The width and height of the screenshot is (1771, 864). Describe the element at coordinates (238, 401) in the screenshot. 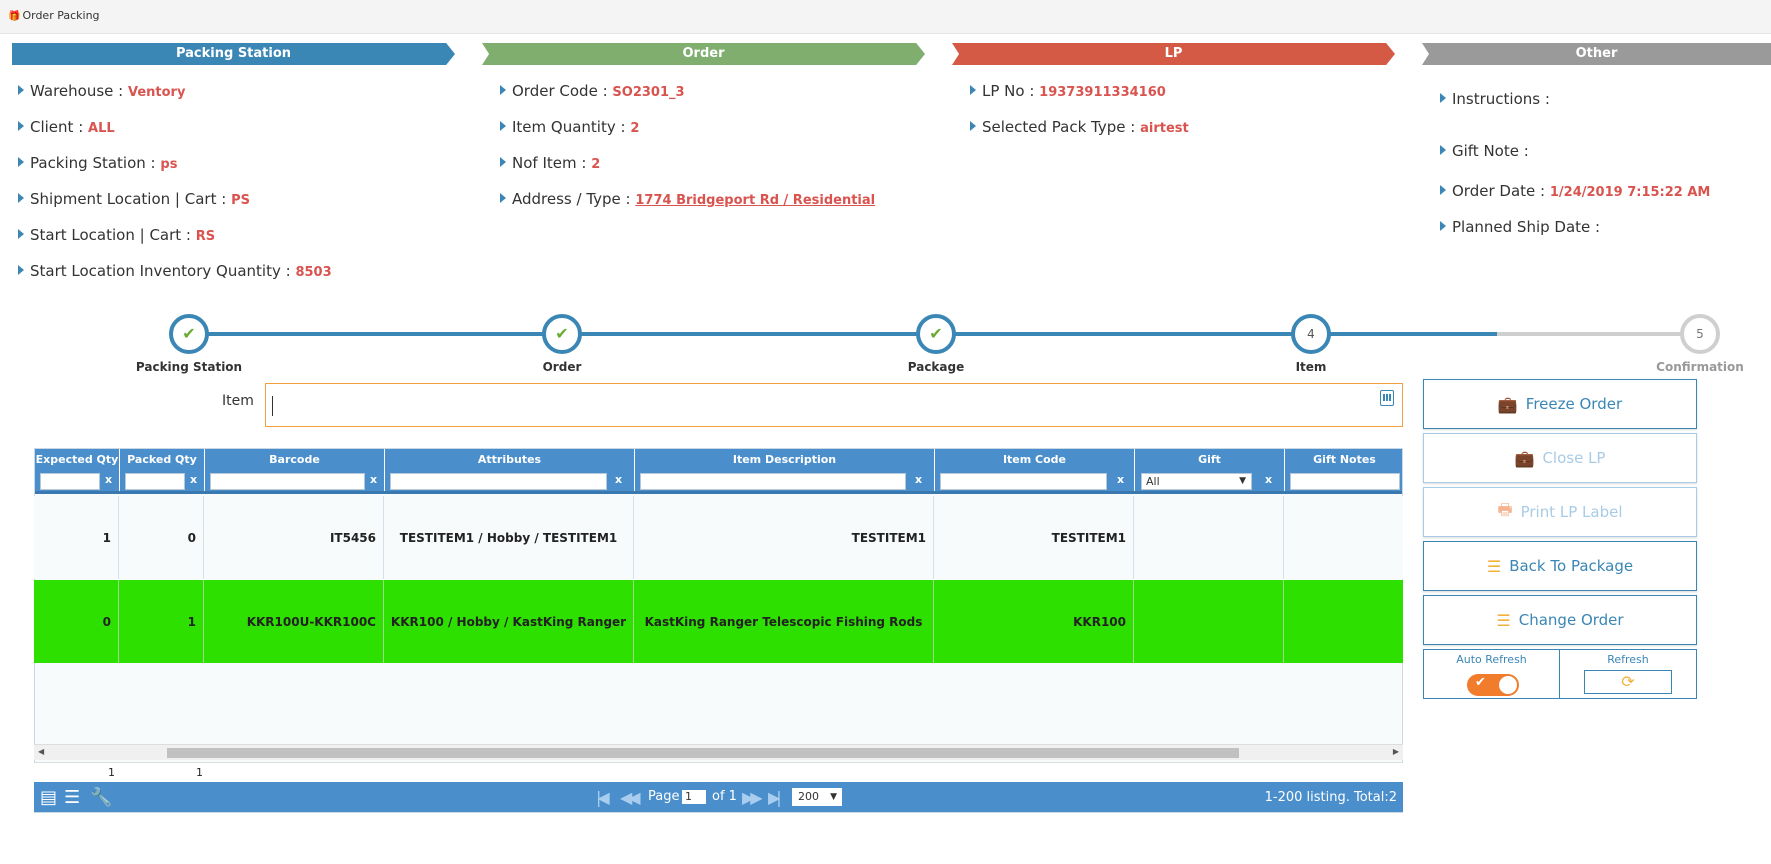

I see `item-input-label: Item` at that location.